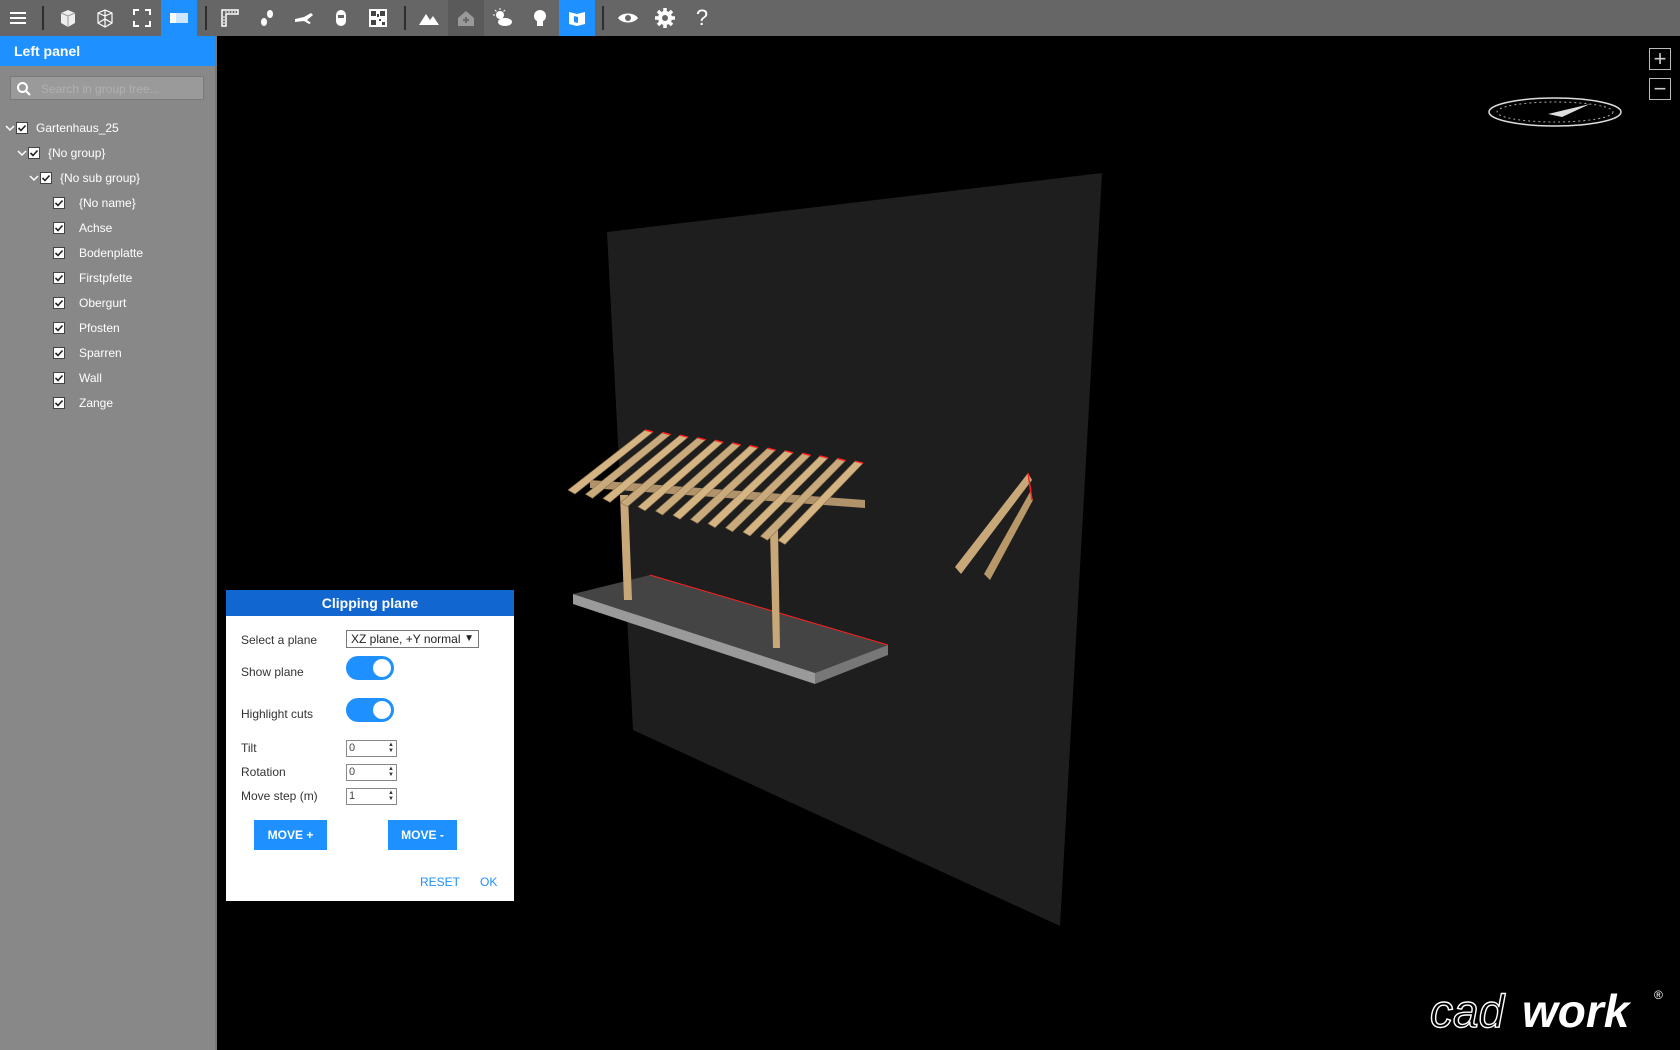  Describe the element at coordinates (277, 714) in the screenshot. I see `highlight-cuts-label: Highlight cuts` at that location.